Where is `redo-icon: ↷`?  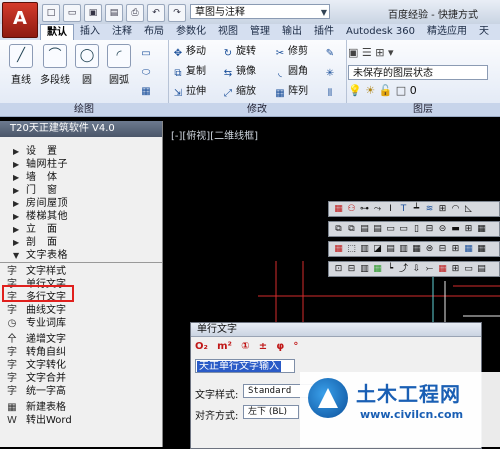 redo-icon: ↷ is located at coordinates (177, 13).